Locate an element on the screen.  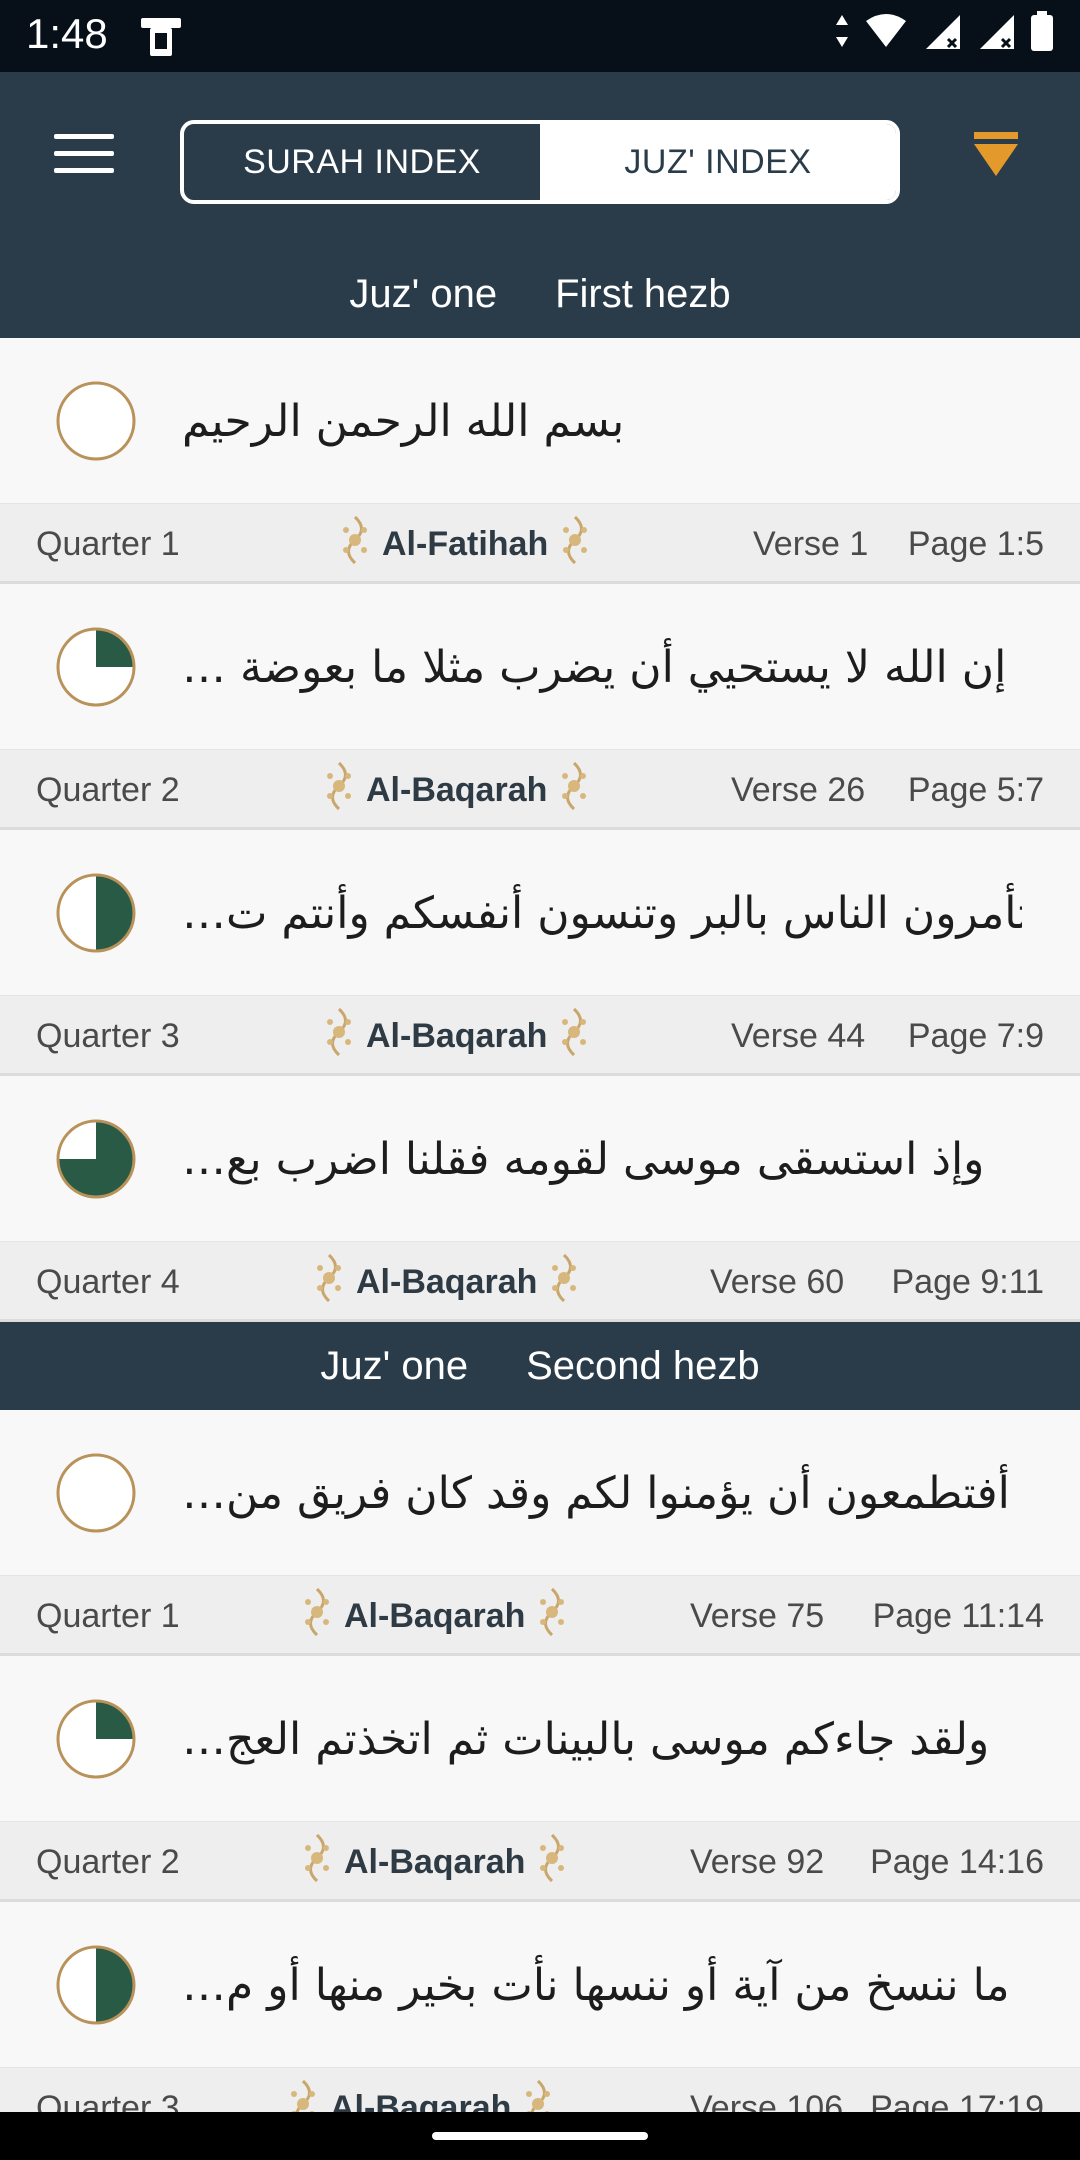
verse-number: Verse 92 is located at coordinates (757, 1862).